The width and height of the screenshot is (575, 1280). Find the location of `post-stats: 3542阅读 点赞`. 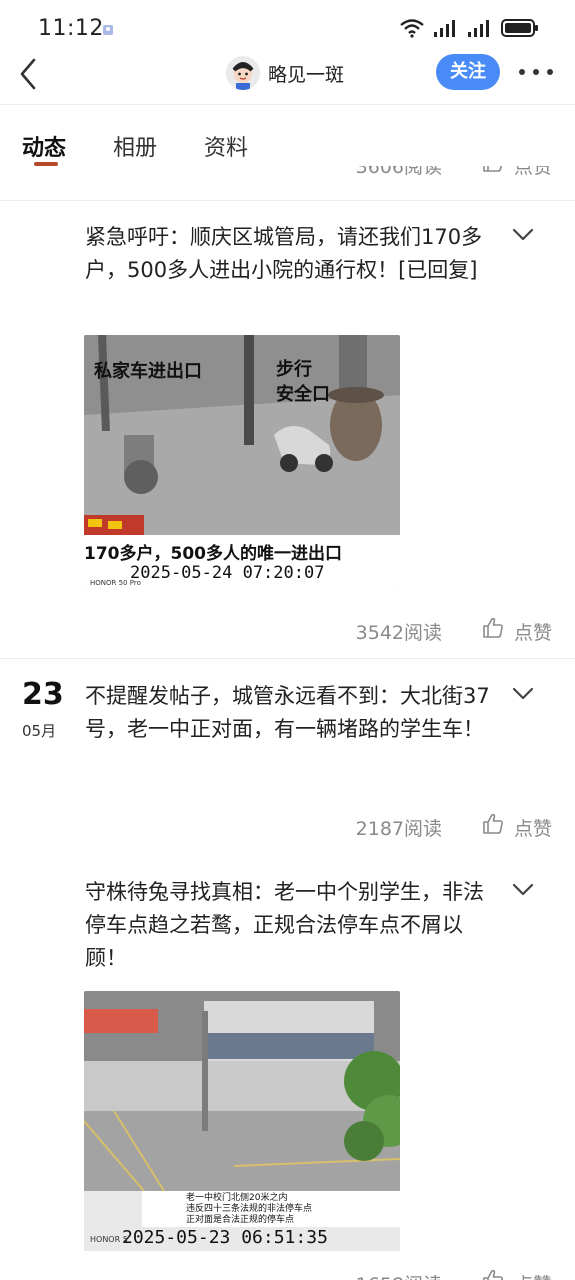

post-stats: 3542阅读 点赞 is located at coordinates (287, 637).